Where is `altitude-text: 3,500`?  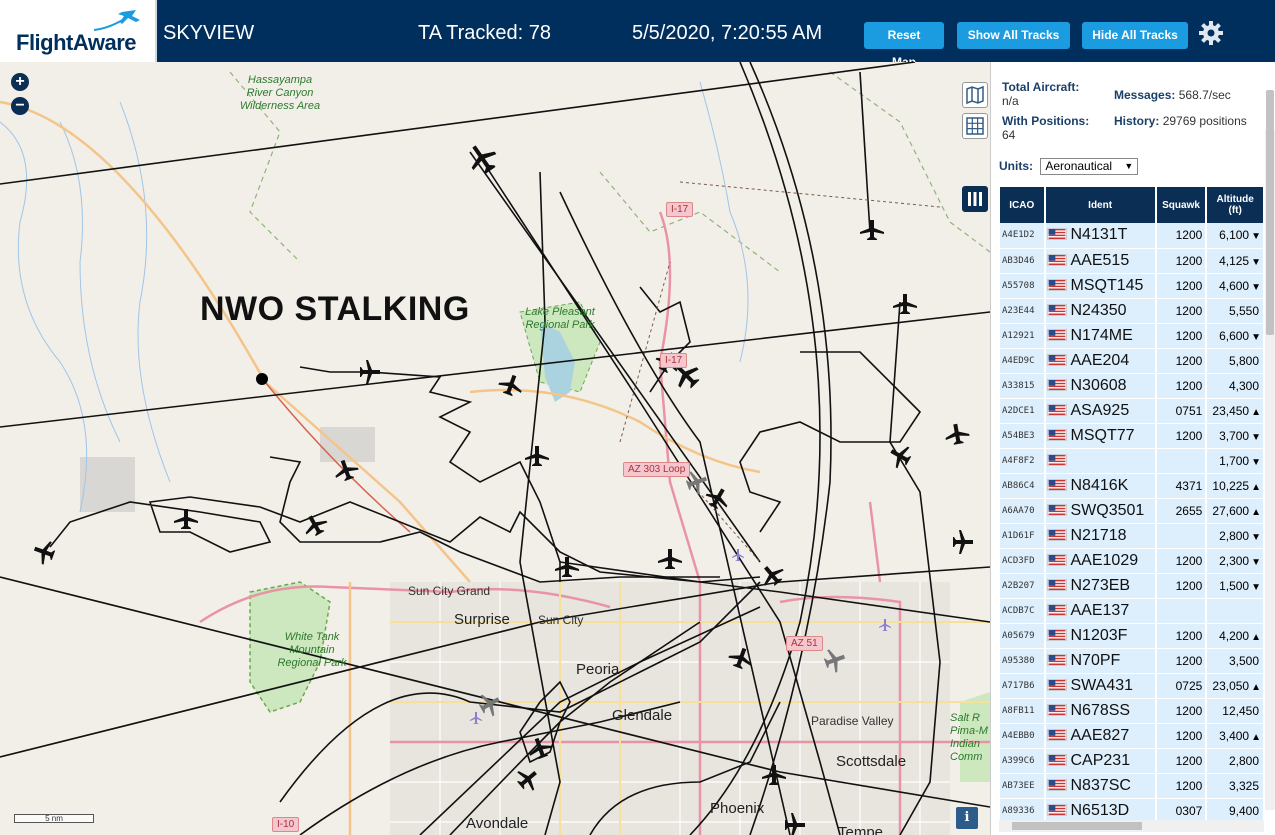
altitude-text: 3,500 is located at coordinates (1243, 660).